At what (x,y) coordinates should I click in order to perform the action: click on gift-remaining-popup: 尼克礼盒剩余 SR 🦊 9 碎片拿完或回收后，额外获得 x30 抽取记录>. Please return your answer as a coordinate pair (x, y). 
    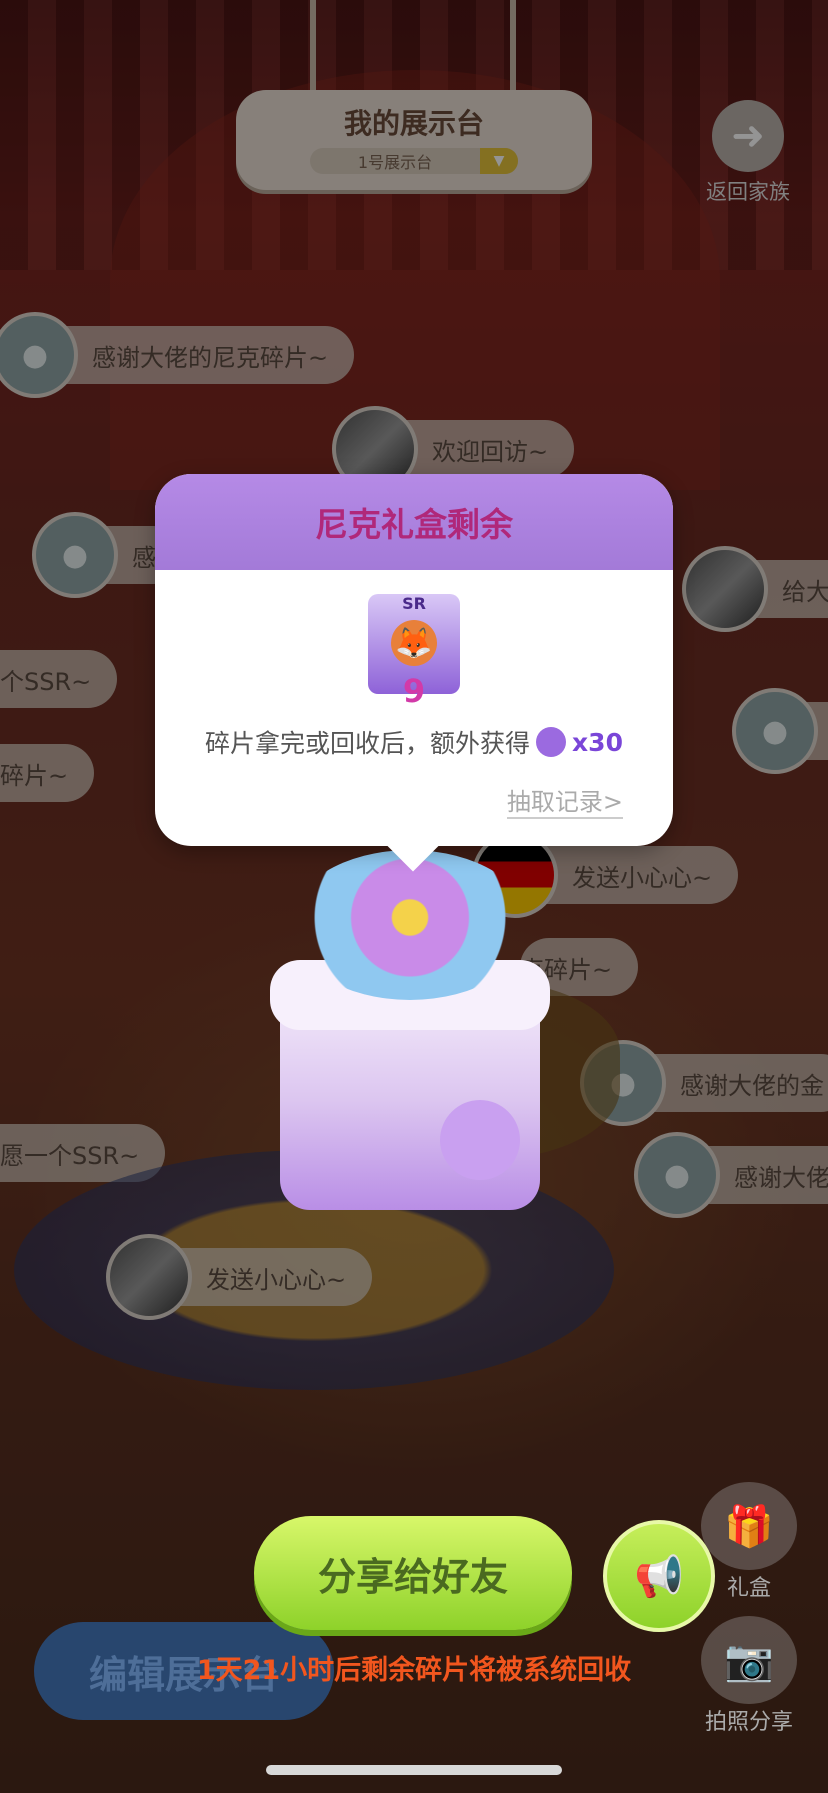
    Looking at the image, I should click on (414, 673).